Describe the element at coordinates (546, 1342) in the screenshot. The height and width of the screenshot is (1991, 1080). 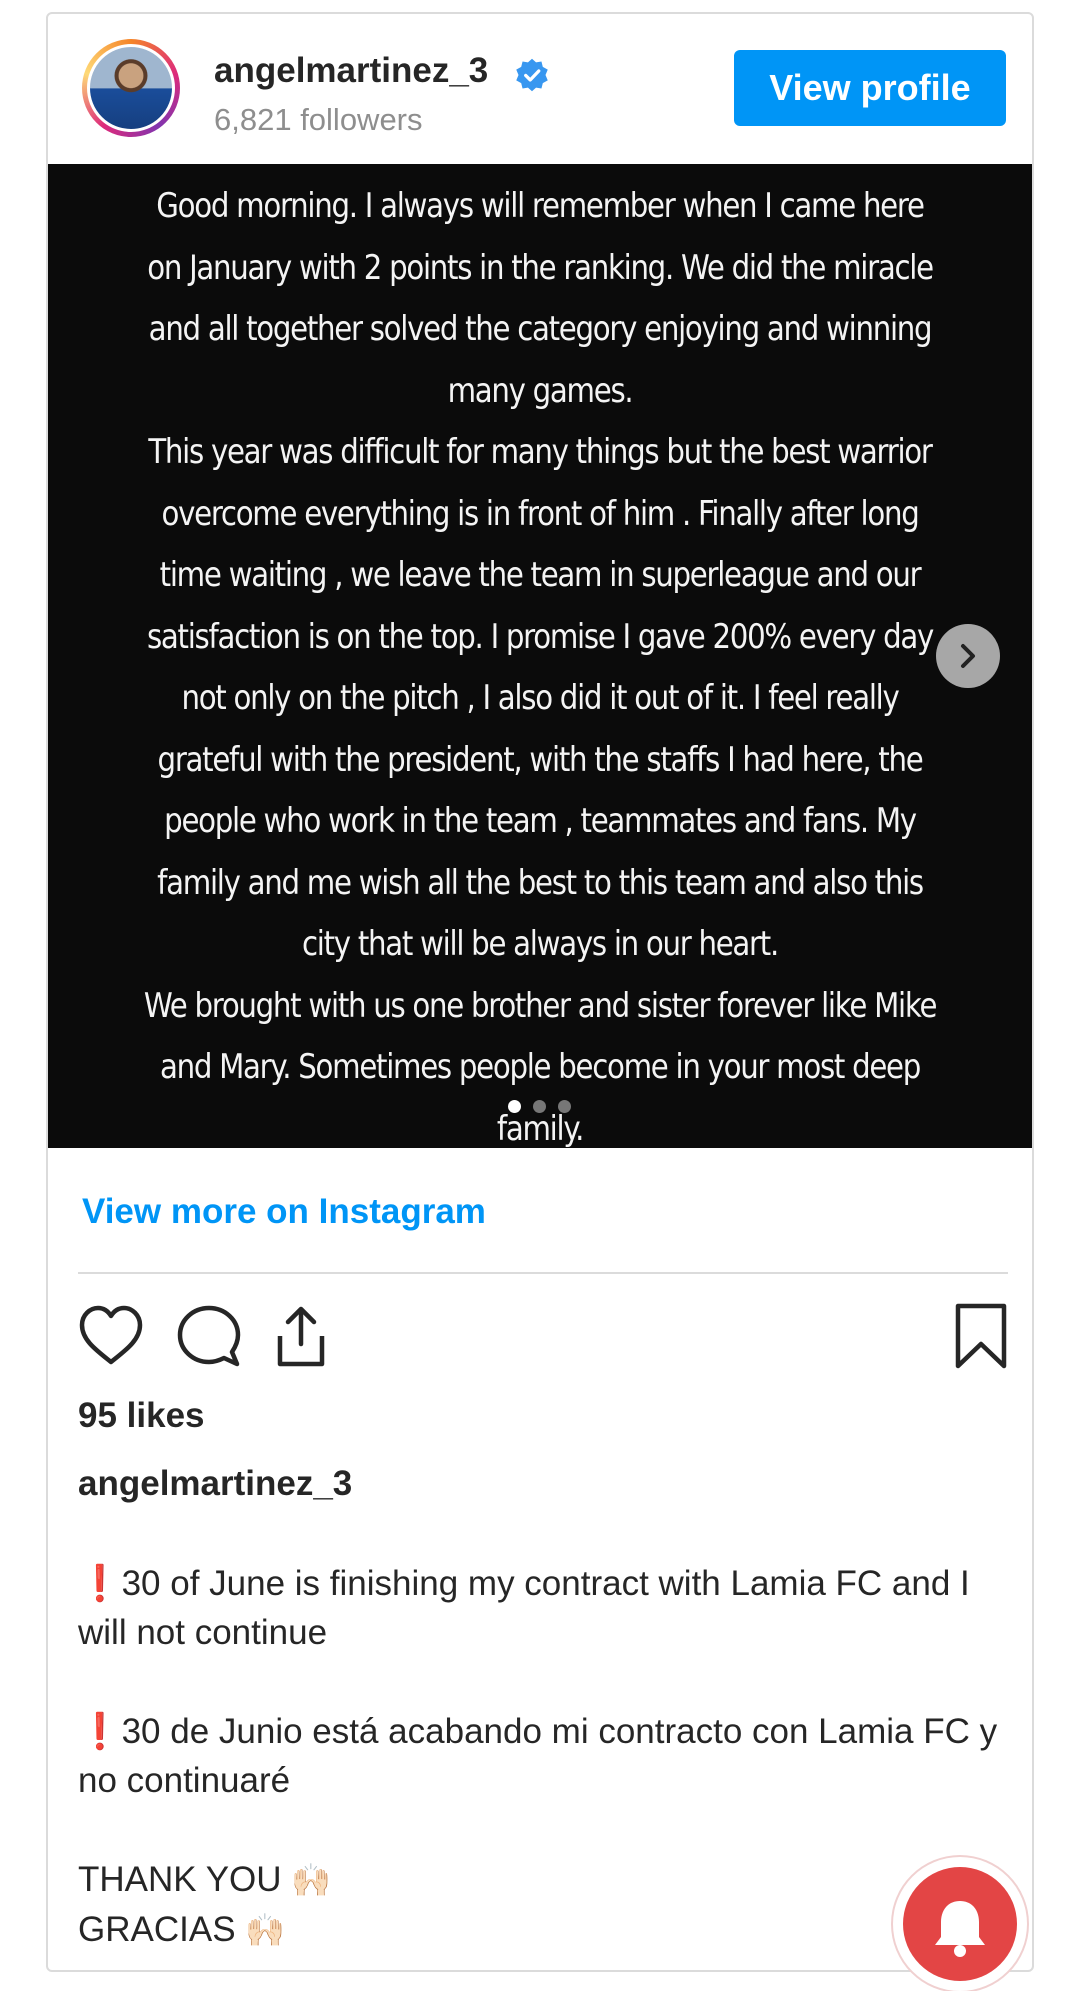
I see `action-bar` at that location.